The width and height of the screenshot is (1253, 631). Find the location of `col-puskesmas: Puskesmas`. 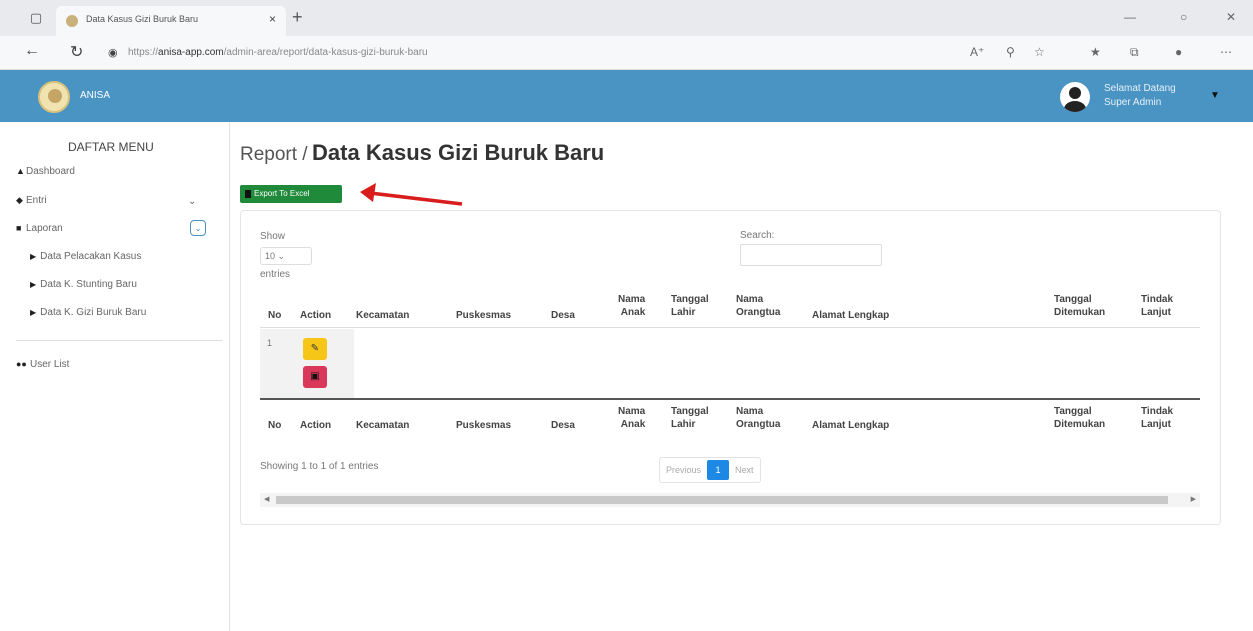

col-puskesmas: Puskesmas is located at coordinates (483, 315).